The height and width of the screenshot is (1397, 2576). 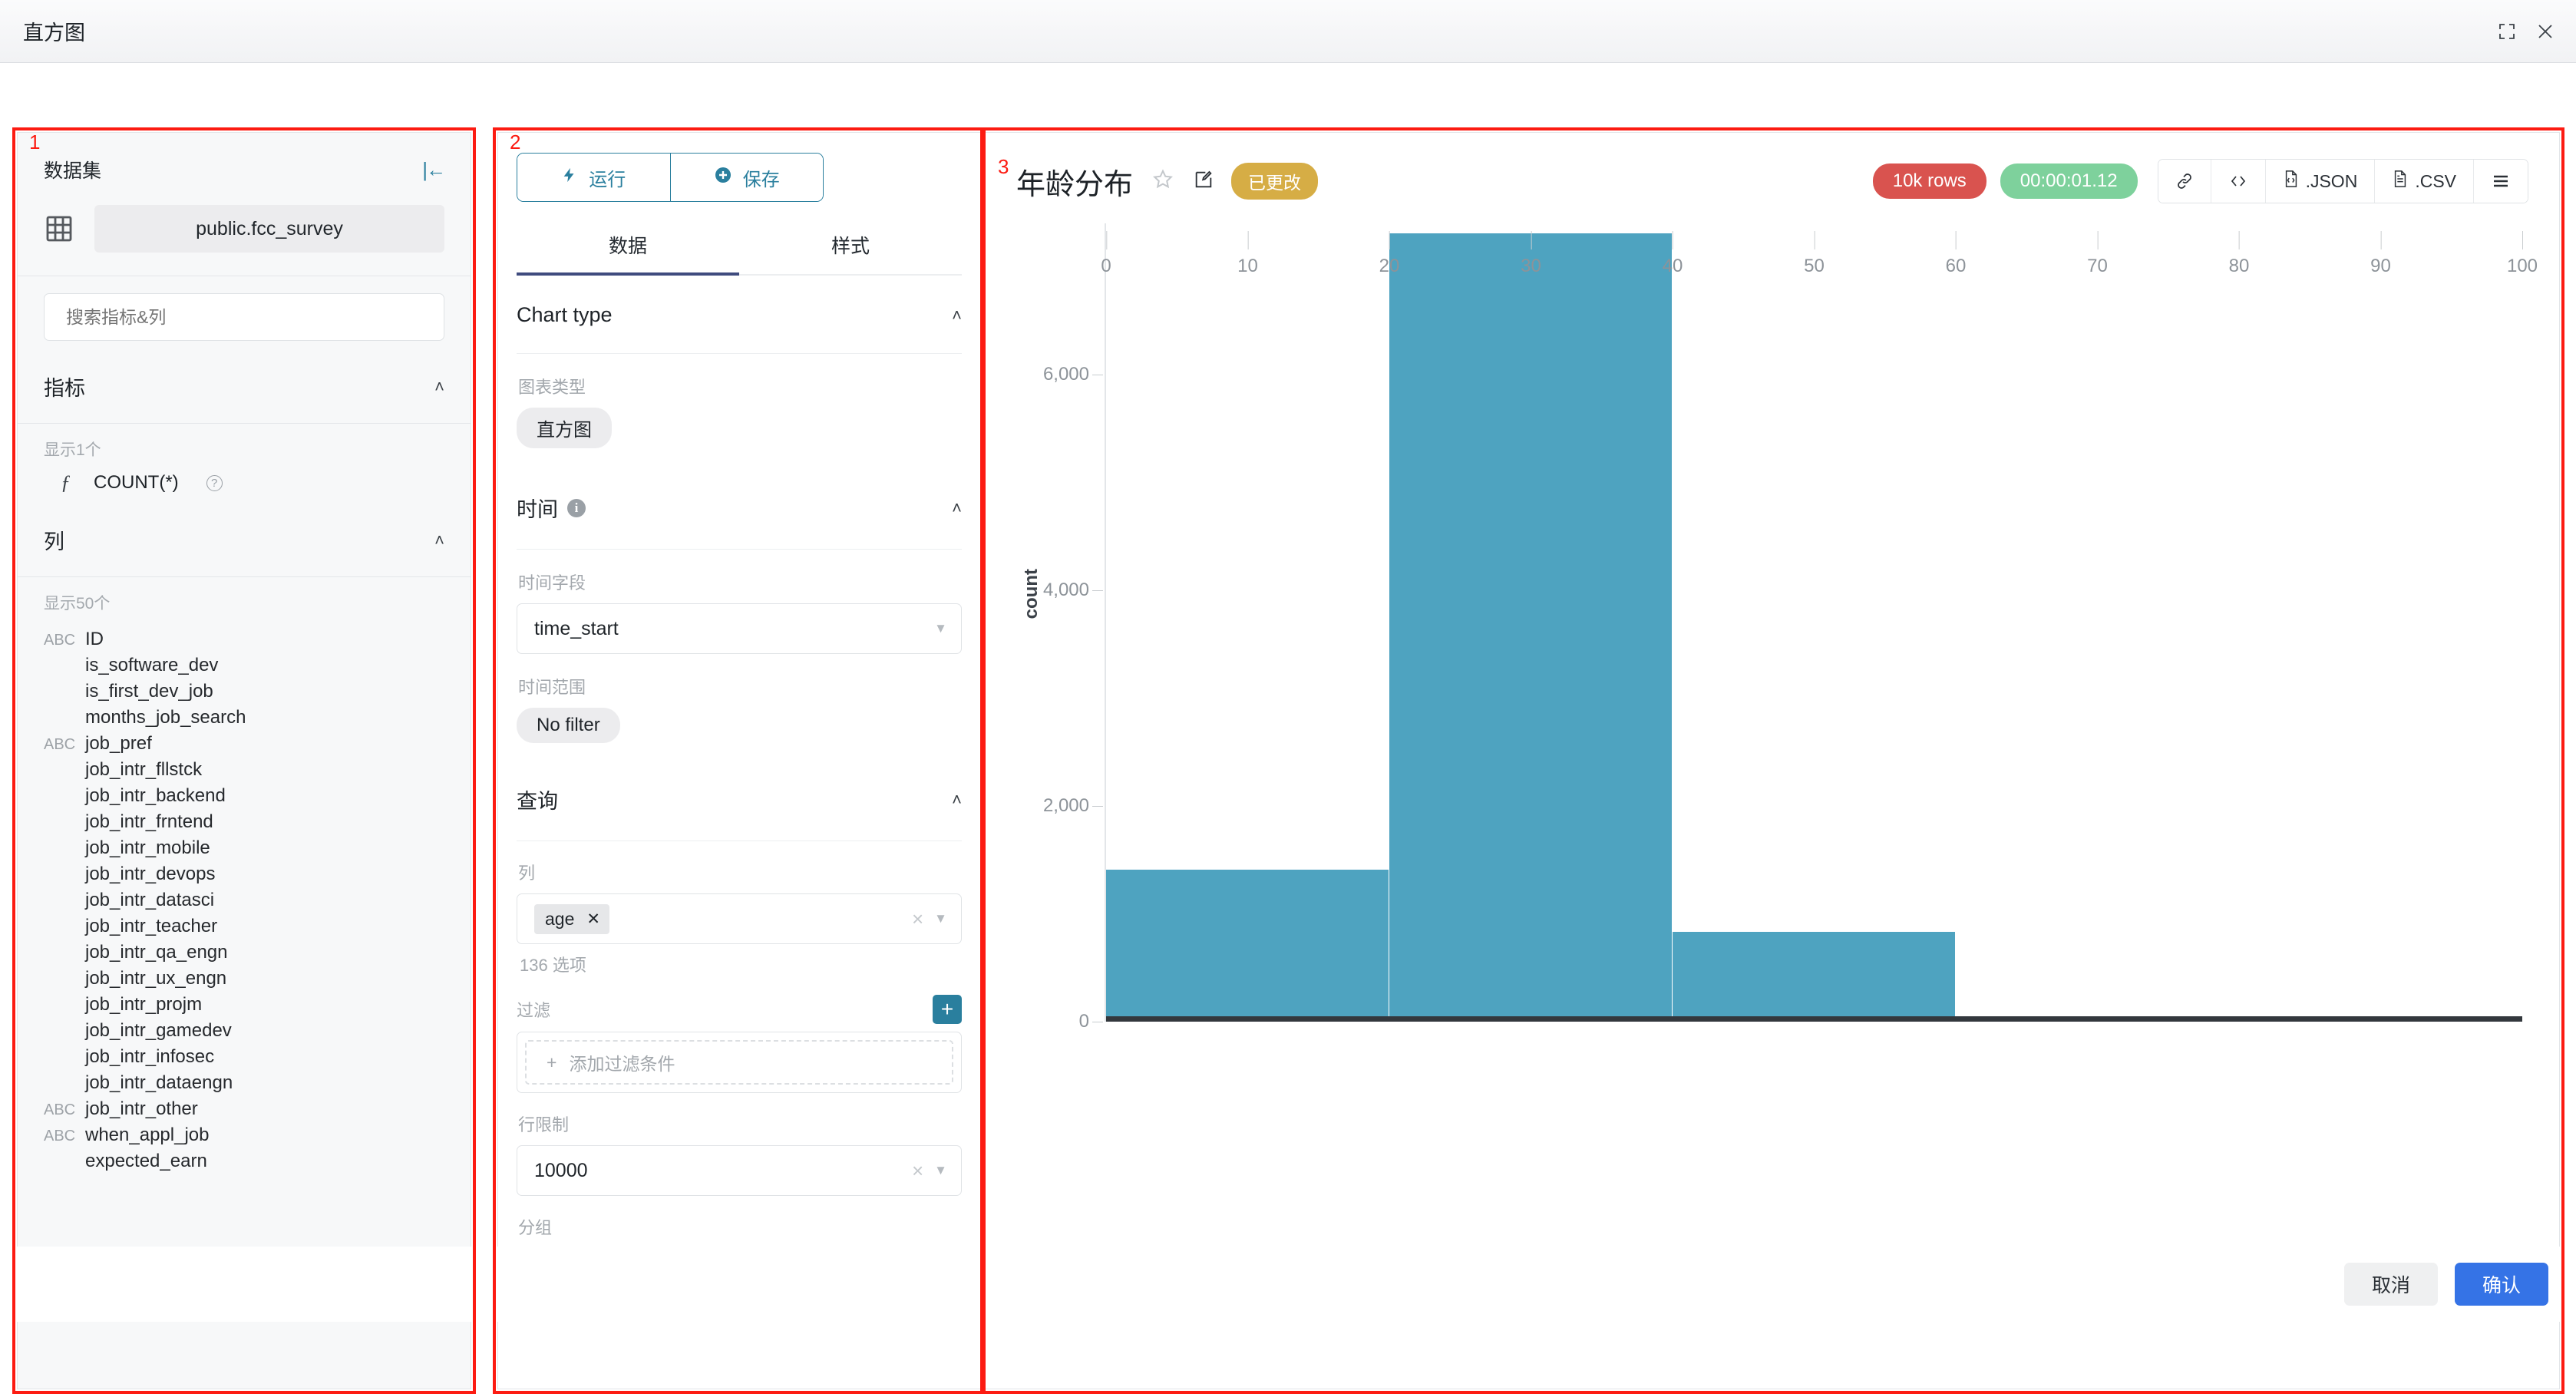 What do you see at coordinates (2184, 182) in the screenshot?
I see `link-icon` at bounding box center [2184, 182].